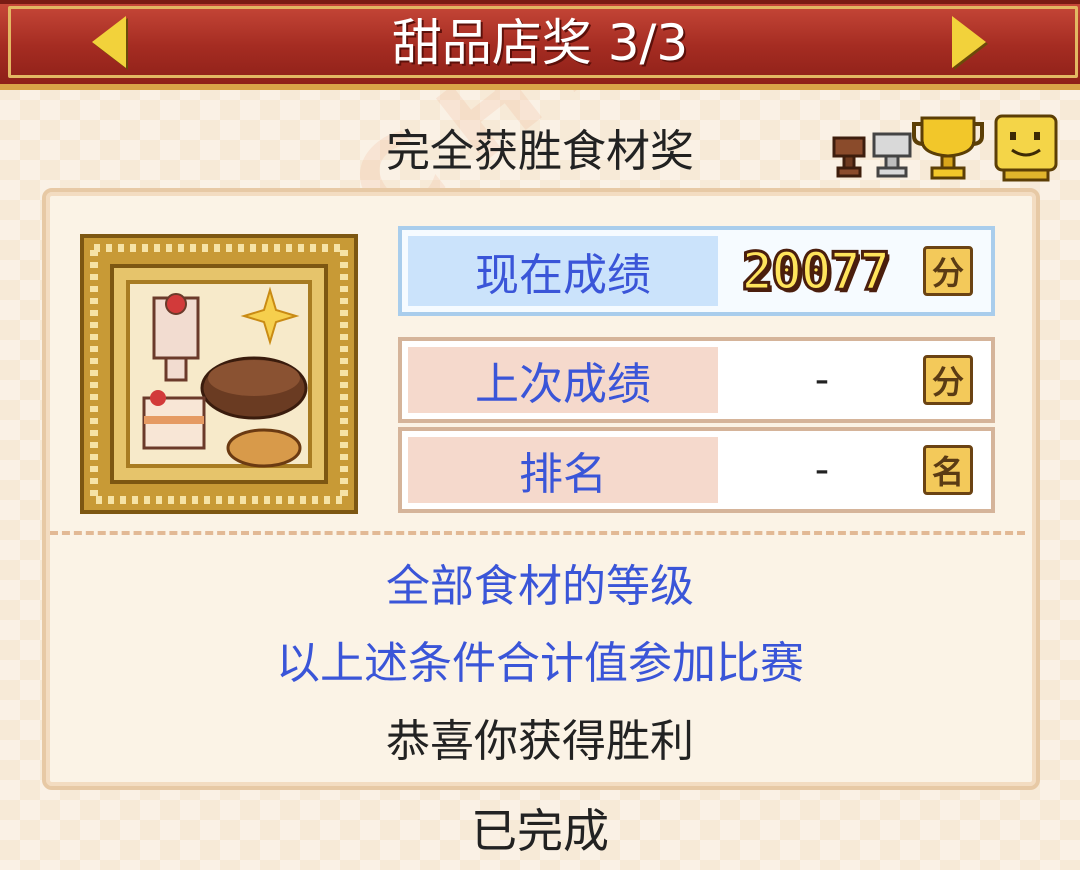 The width and height of the screenshot is (1080, 870). I want to click on congratulations-text: 恭喜你获得胜利, so click(540, 741).